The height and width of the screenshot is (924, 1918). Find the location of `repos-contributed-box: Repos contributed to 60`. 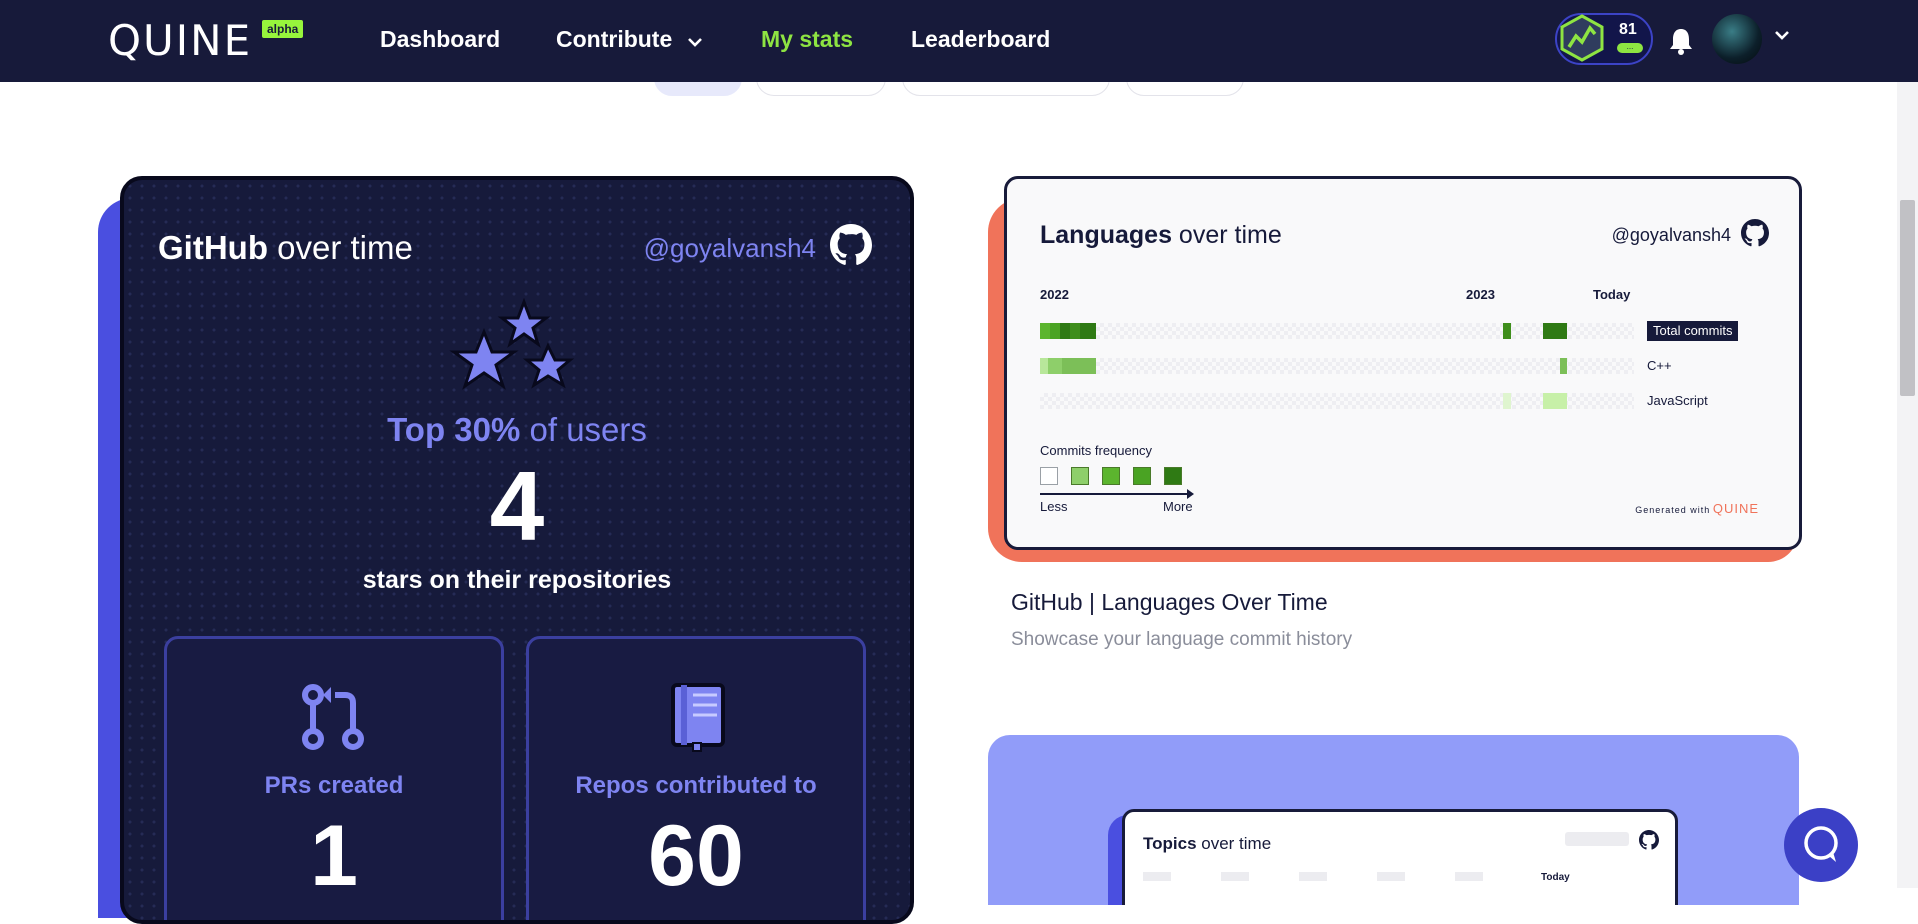

repos-contributed-box: Repos contributed to 60 is located at coordinates (696, 778).